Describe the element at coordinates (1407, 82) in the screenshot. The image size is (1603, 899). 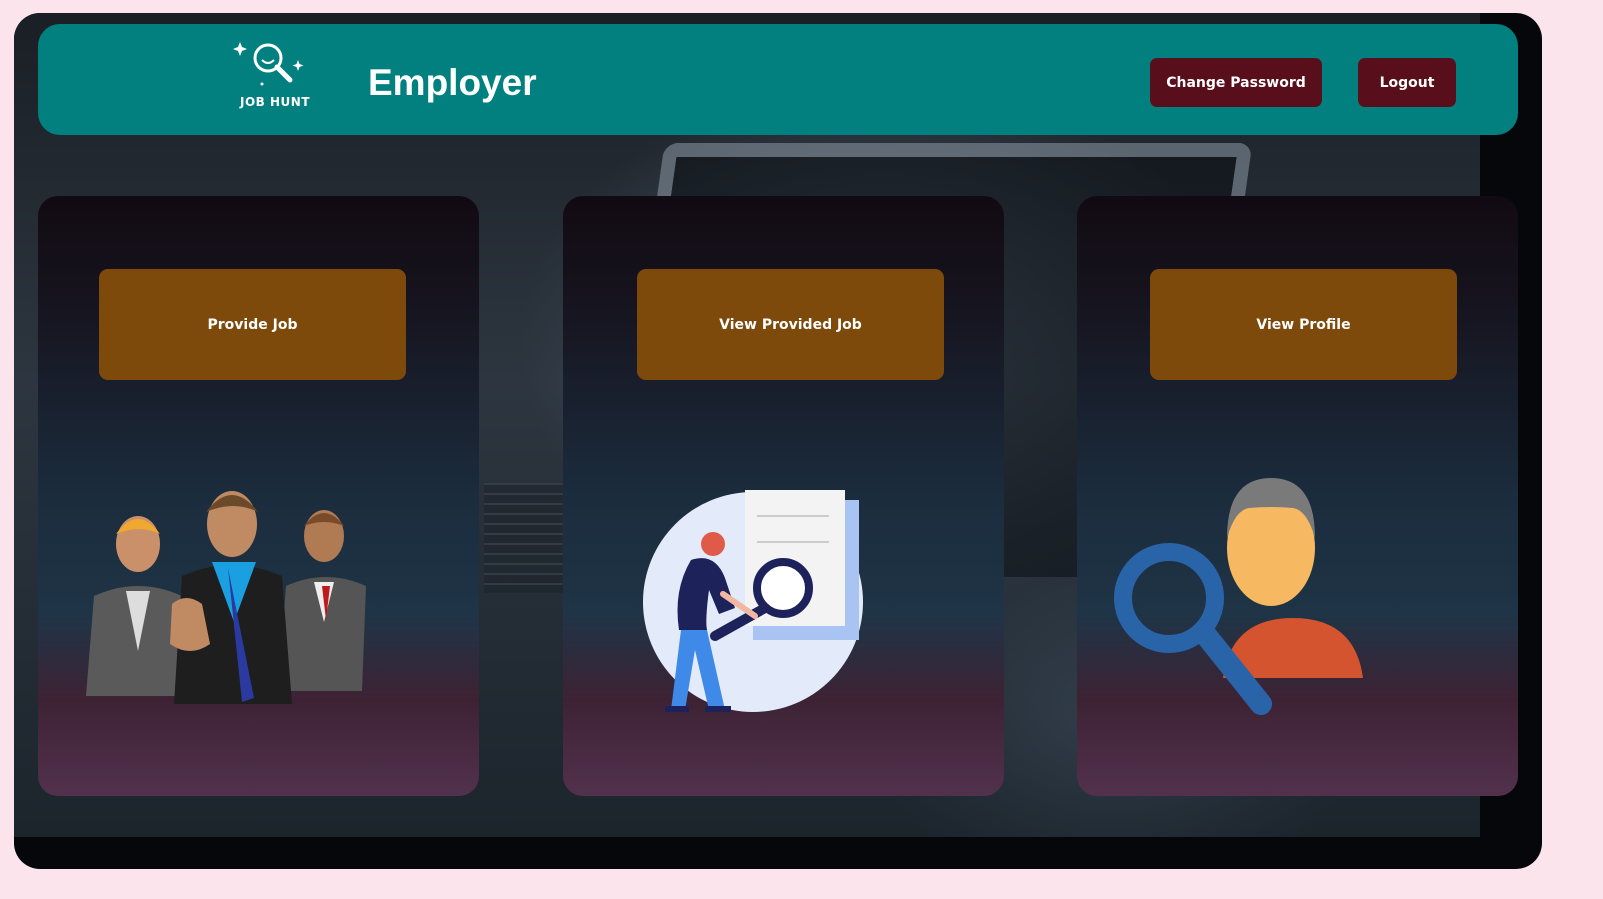
I see `logout-button: Logout` at that location.